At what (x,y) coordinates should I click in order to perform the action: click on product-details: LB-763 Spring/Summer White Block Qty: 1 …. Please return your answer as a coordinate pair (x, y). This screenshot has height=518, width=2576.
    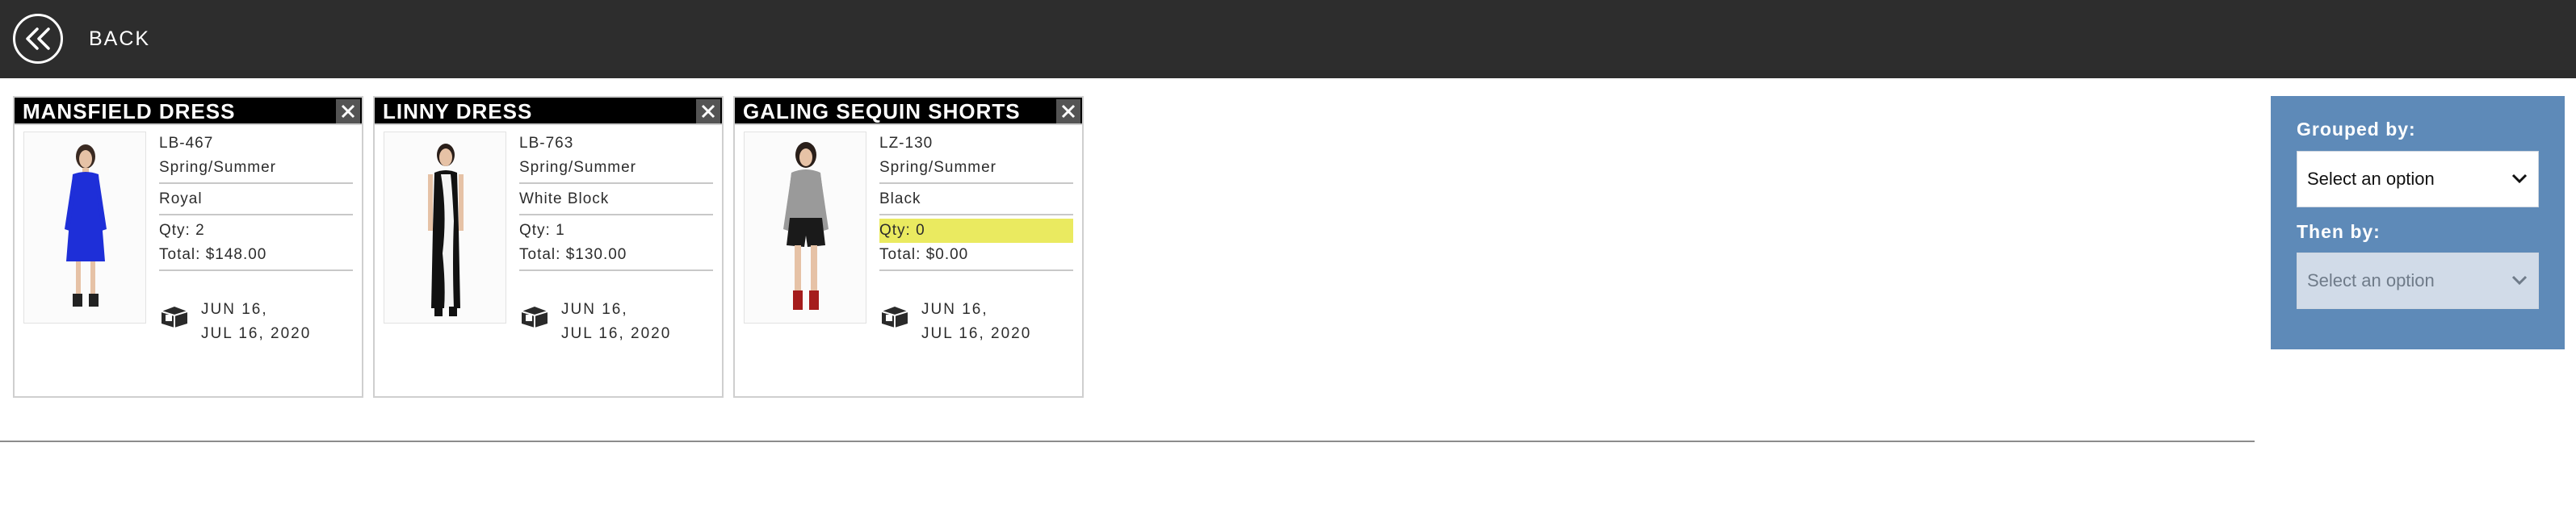
    Looking at the image, I should click on (616, 203).